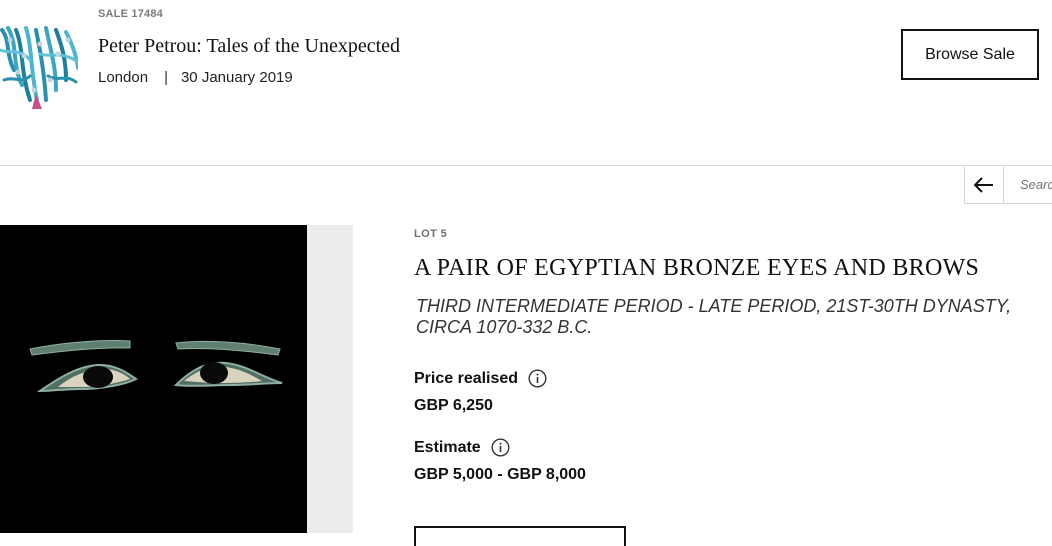  Describe the element at coordinates (130, 14) in the screenshot. I see `sale-number: SALE 17484` at that location.